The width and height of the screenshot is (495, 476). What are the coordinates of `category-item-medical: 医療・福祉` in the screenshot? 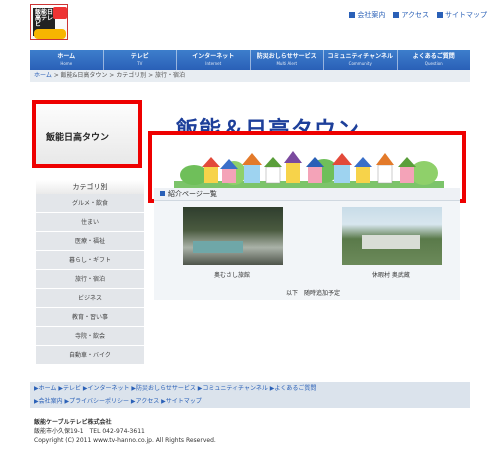 It's located at (90, 241).